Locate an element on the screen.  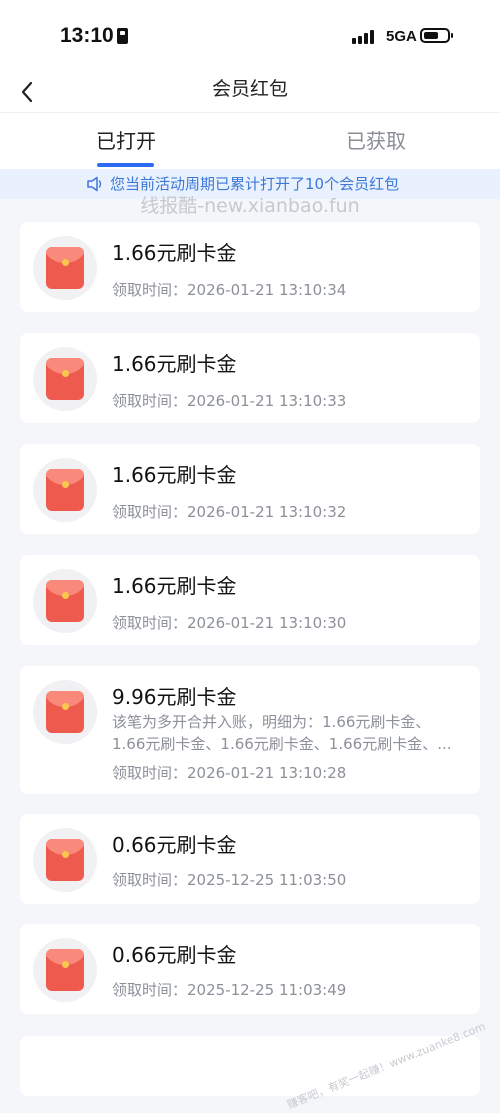
watermark: 线报酷-new.xianbao.fun is located at coordinates (250, 206).